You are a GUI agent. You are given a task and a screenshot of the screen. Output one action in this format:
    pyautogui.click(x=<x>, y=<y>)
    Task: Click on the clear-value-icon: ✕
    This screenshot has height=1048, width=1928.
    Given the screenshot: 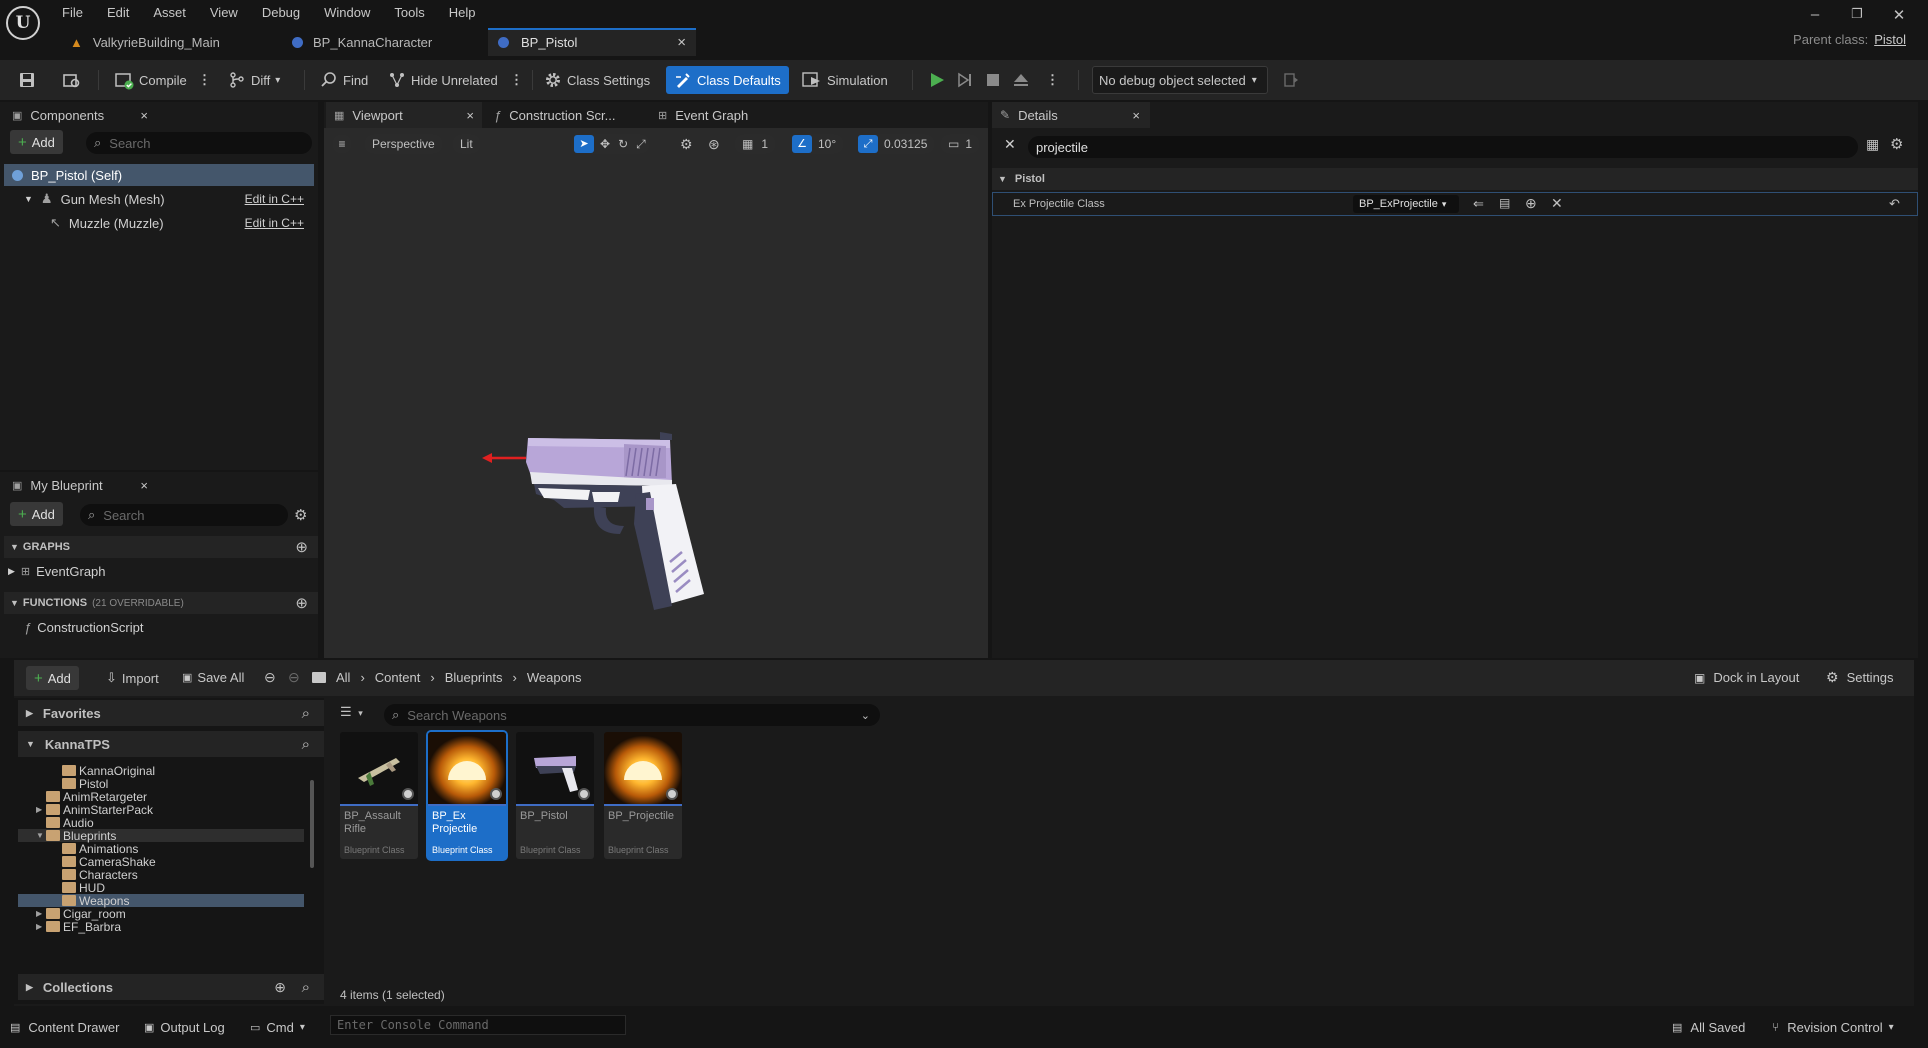 What is the action you would take?
    pyautogui.click(x=1557, y=203)
    